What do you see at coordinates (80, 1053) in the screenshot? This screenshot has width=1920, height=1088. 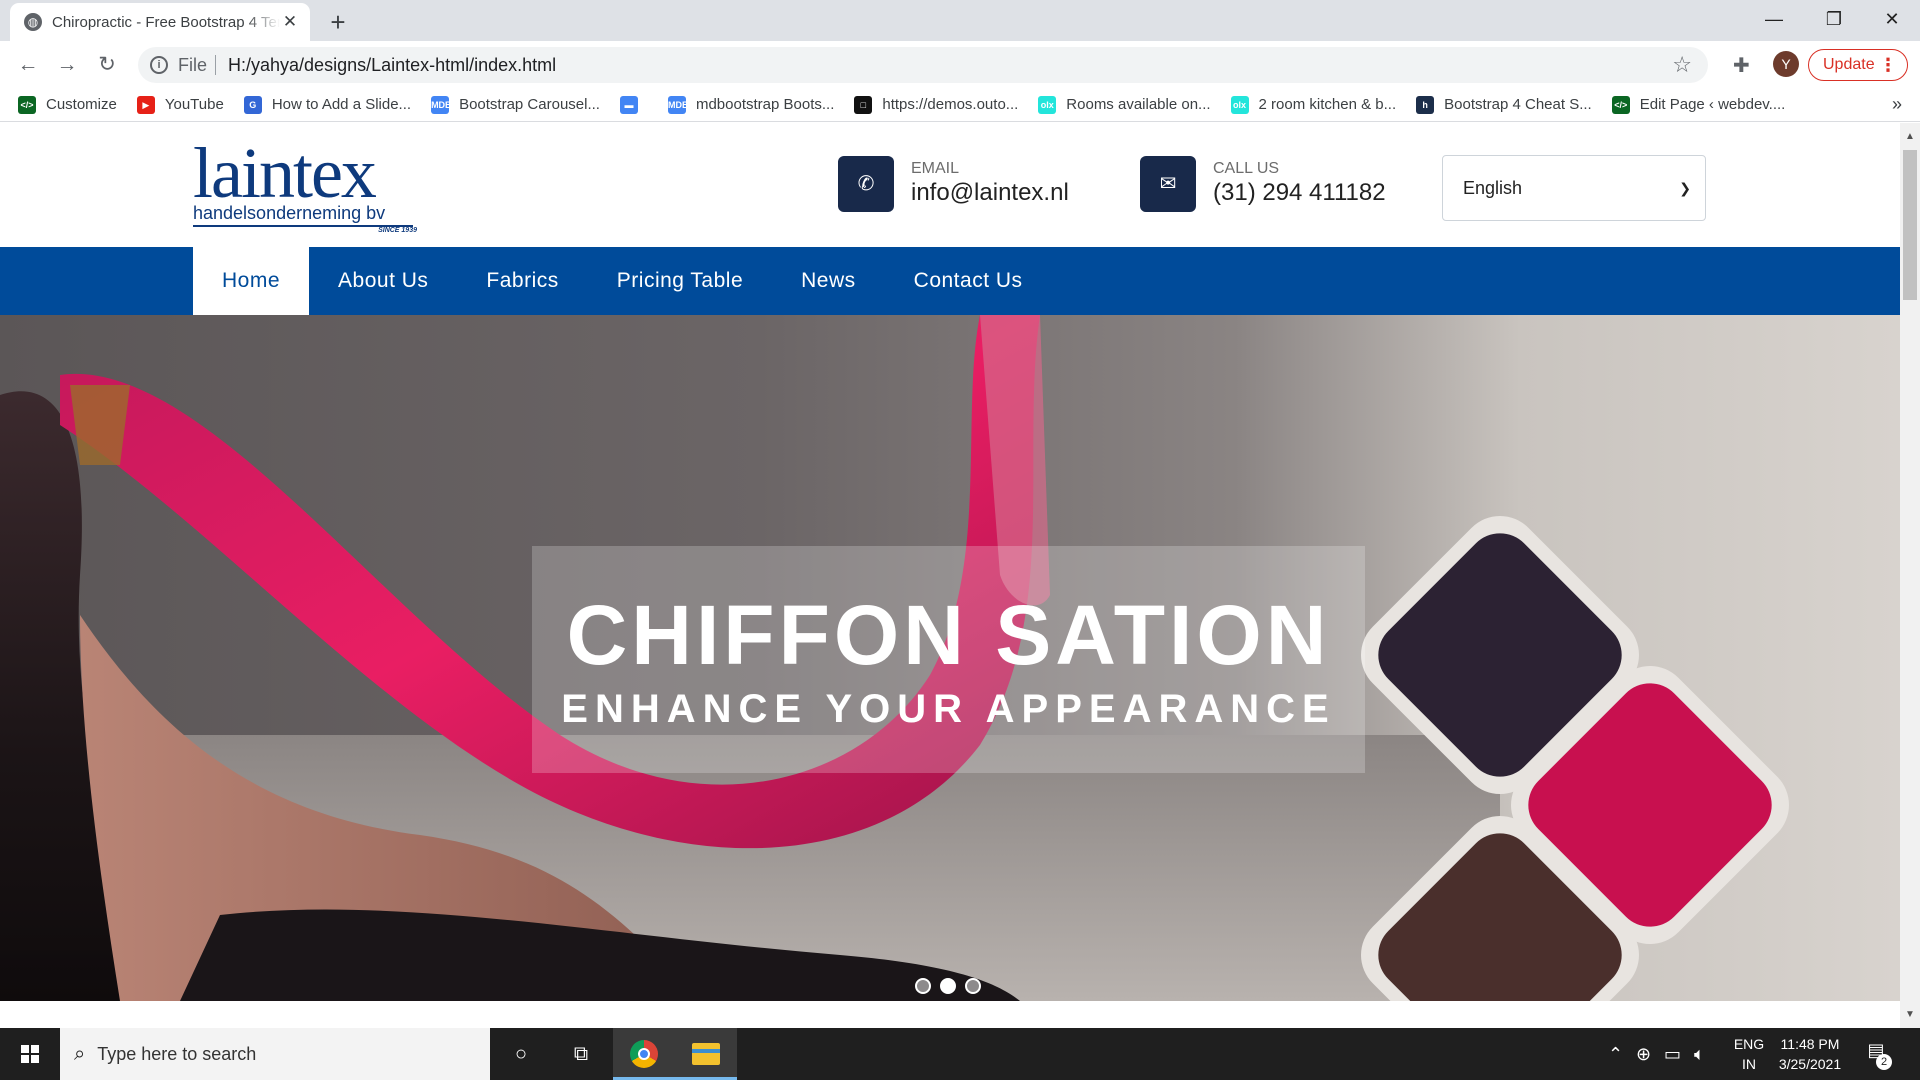 I see `search-icon: ⌕` at bounding box center [80, 1053].